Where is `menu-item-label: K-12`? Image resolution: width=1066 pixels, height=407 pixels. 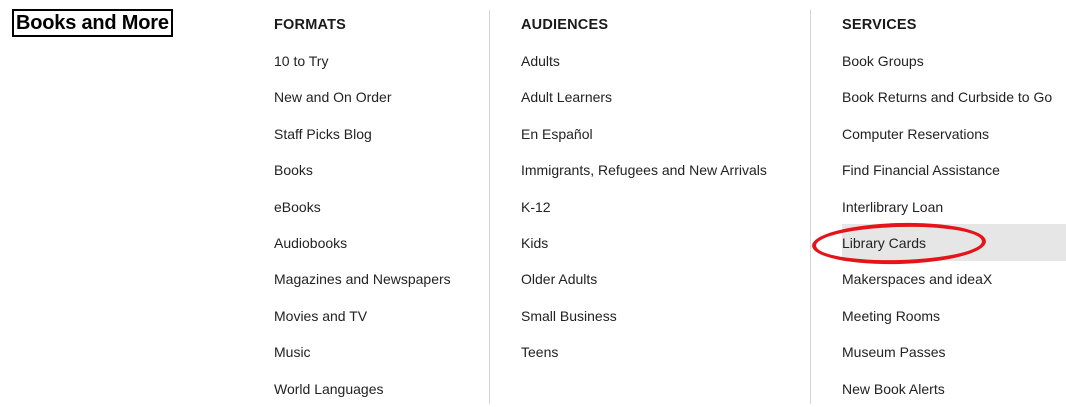 menu-item-label: K-12 is located at coordinates (536, 206).